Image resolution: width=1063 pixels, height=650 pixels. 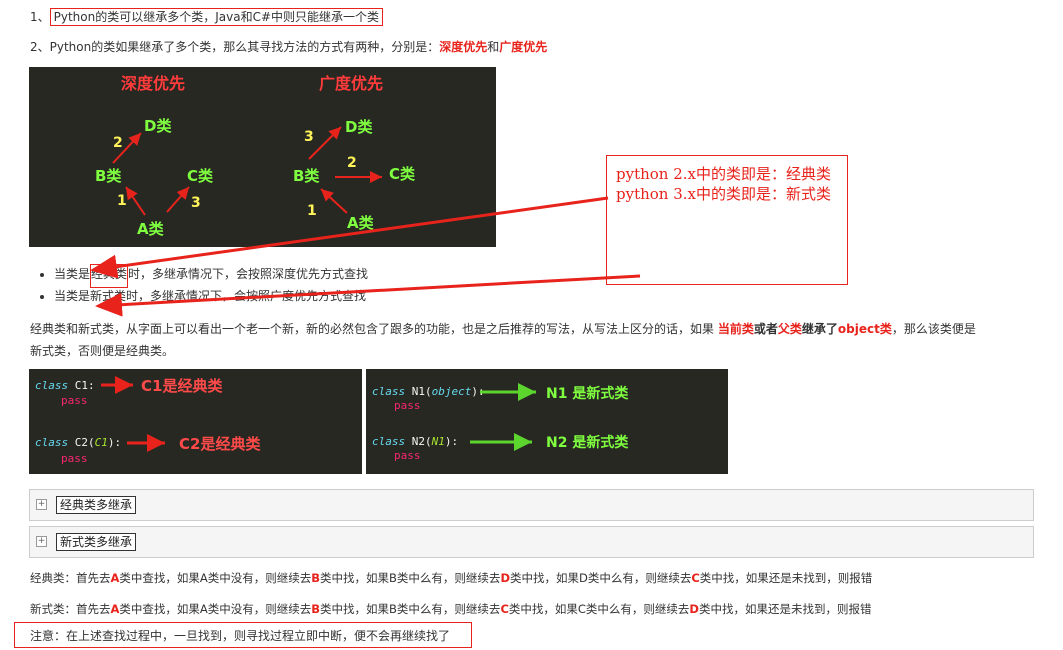 What do you see at coordinates (349, 237) in the screenshot?
I see `arrow-python2-to-classic` at bounding box center [349, 237].